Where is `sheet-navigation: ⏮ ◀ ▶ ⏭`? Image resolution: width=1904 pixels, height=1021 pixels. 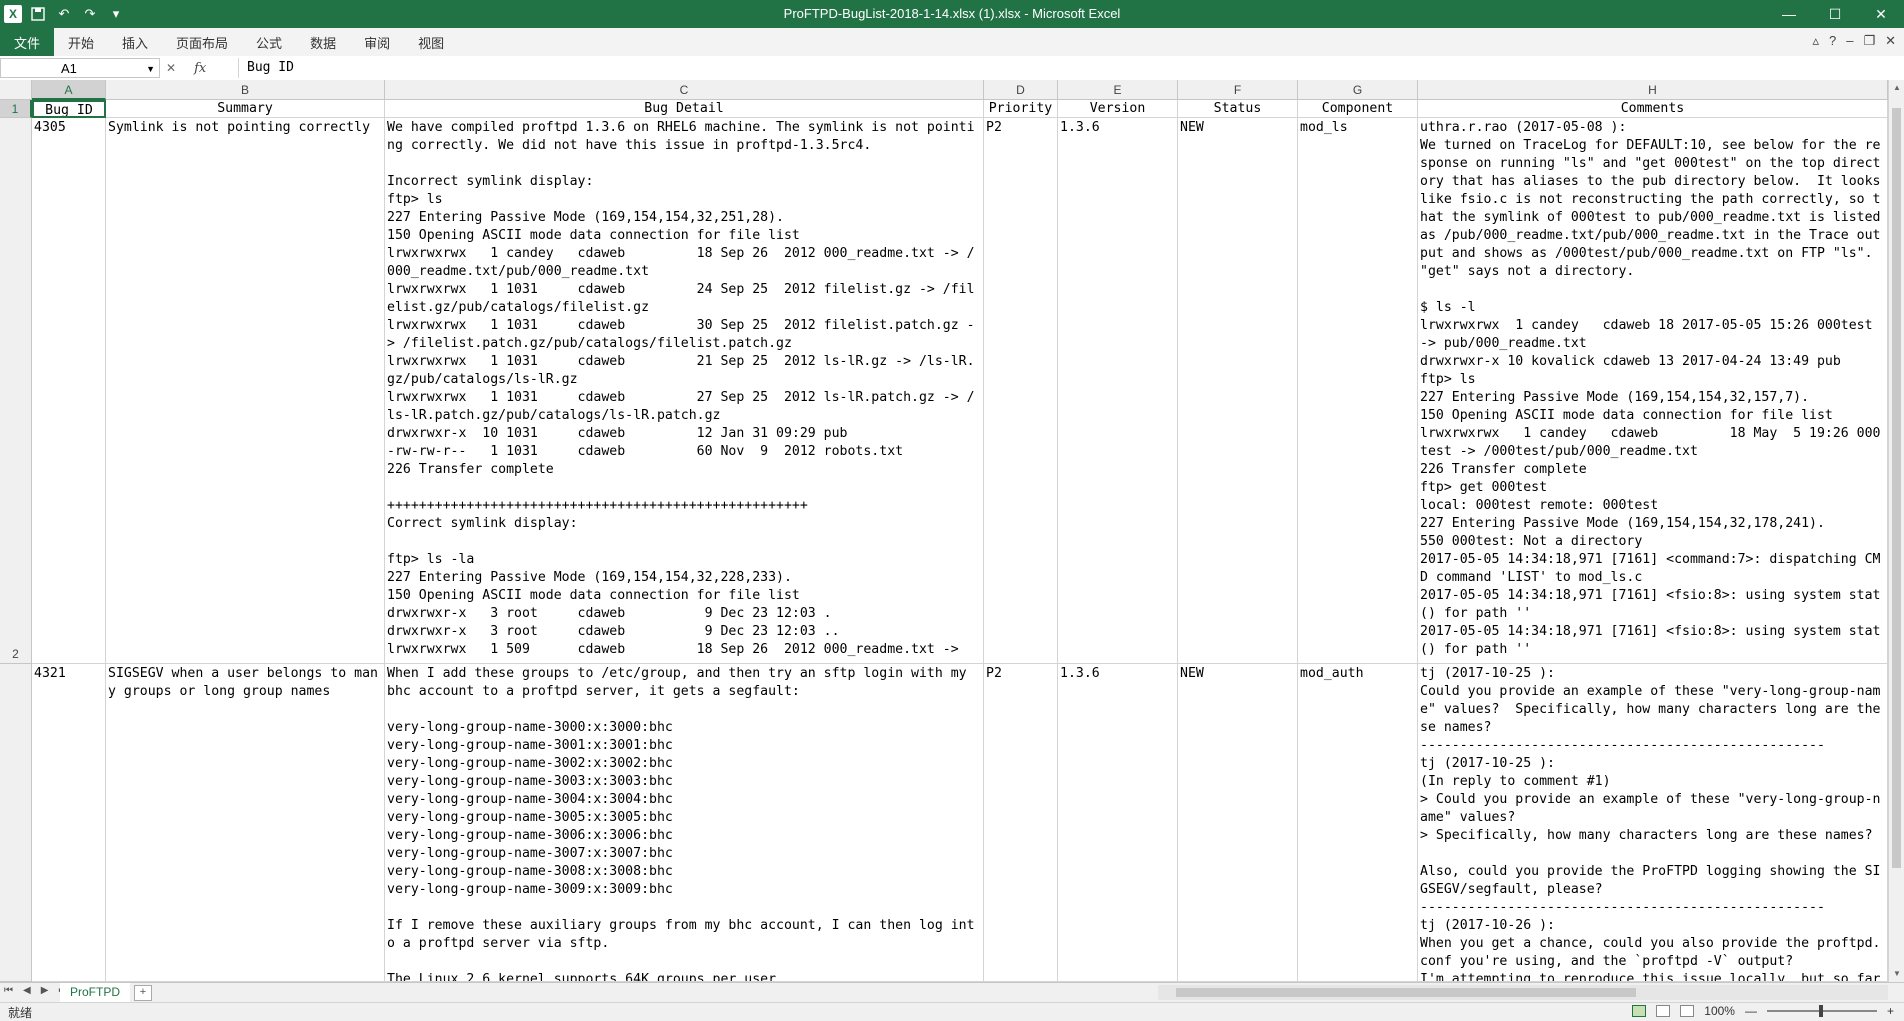
sheet-navigation: ⏮ ◀ ▶ ⏭ is located at coordinates (35, 990).